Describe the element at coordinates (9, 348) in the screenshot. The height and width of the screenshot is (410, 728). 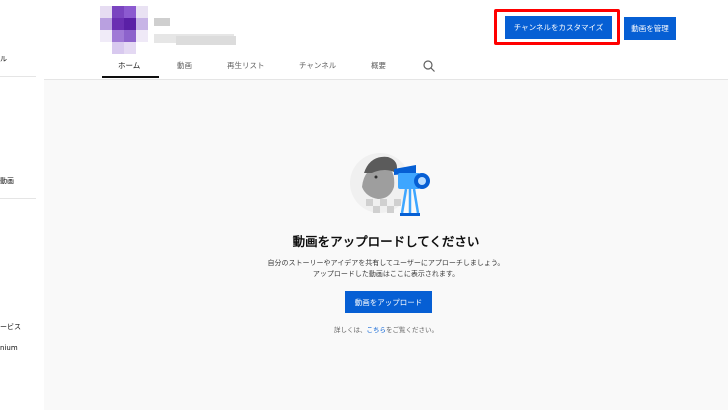
I see `sidebar-item-label: nium` at that location.